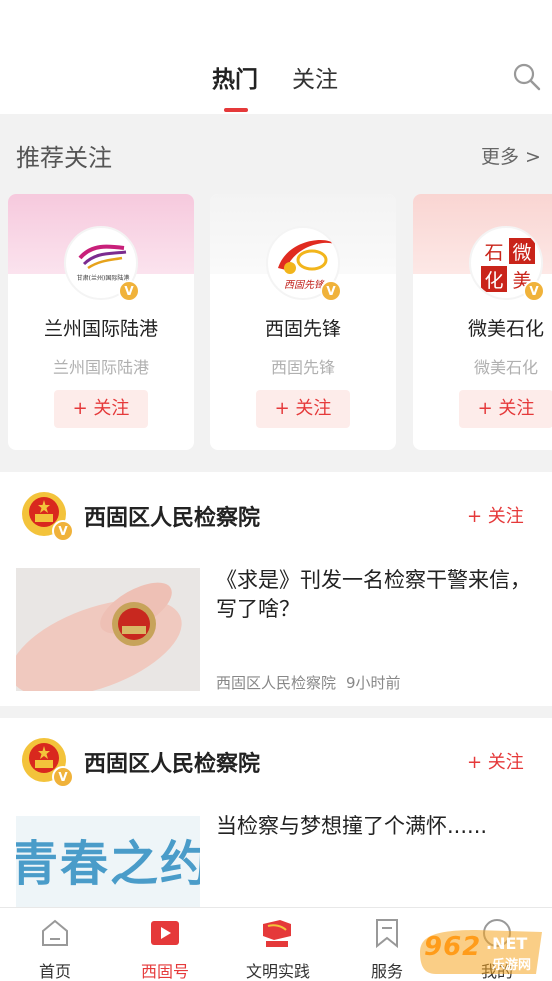 Image resolution: width=552 pixels, height=981 pixels. What do you see at coordinates (277, 933) in the screenshot?
I see `party-flag-icon` at bounding box center [277, 933].